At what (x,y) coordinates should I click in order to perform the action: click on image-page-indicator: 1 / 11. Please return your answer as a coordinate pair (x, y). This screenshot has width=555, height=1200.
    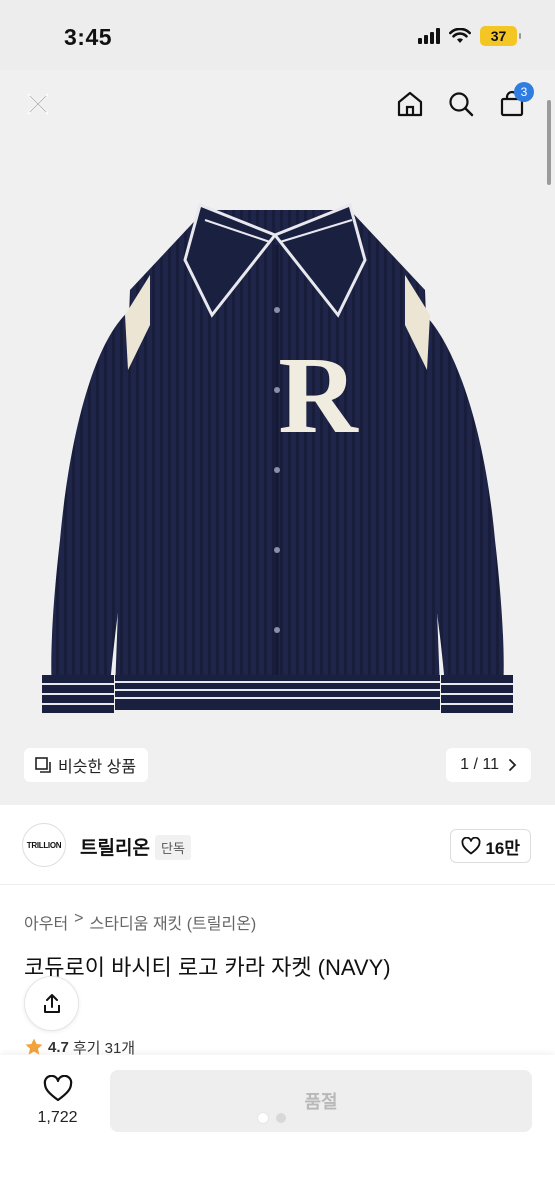
    Looking at the image, I should click on (479, 764).